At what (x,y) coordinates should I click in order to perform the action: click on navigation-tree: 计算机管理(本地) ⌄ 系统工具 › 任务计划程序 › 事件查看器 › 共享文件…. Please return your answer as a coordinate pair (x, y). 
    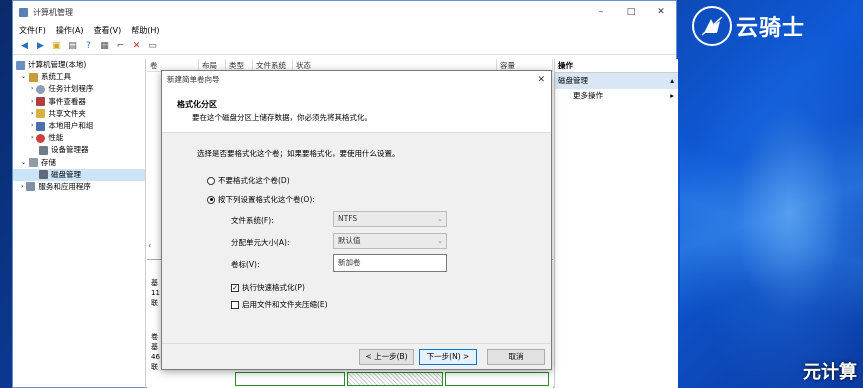
    Looking at the image, I should click on (79, 223).